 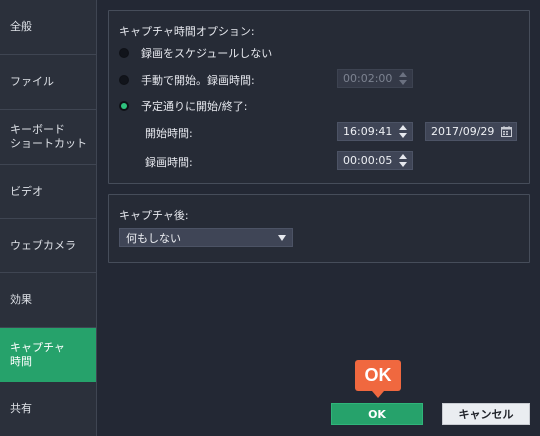 What do you see at coordinates (377, 414) in the screenshot?
I see `ok-button: OK` at bounding box center [377, 414].